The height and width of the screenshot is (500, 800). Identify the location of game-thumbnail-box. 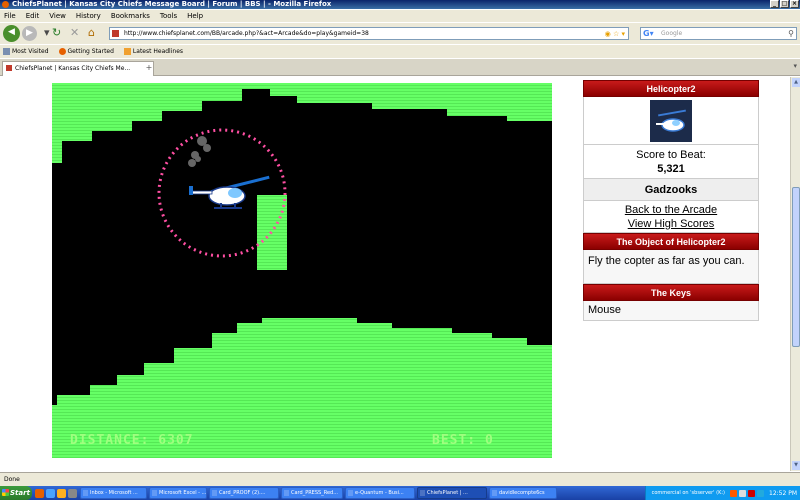
(671, 121).